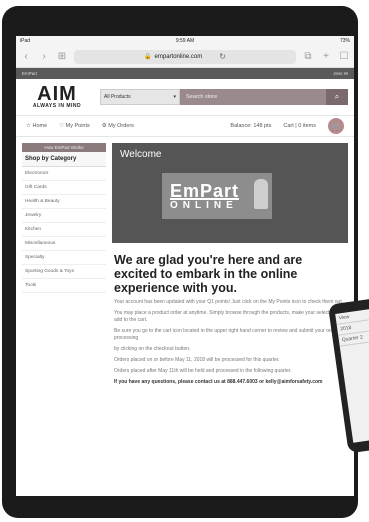  What do you see at coordinates (336, 126) in the screenshot?
I see `cart-icon: 🛒` at bounding box center [336, 126].